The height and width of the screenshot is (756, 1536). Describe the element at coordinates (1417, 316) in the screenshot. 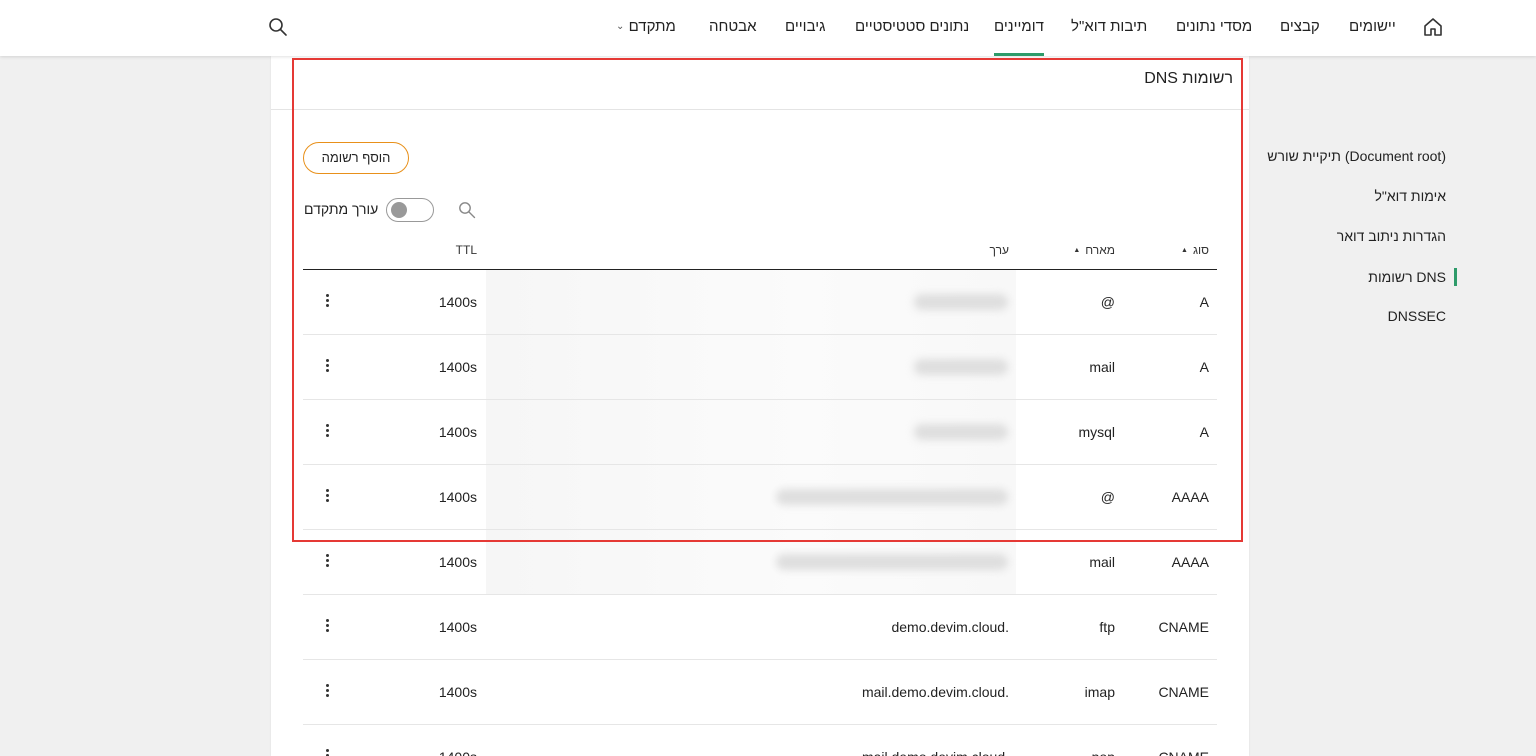

I see `sidebar-item-dnssec: DNSSEC` at that location.